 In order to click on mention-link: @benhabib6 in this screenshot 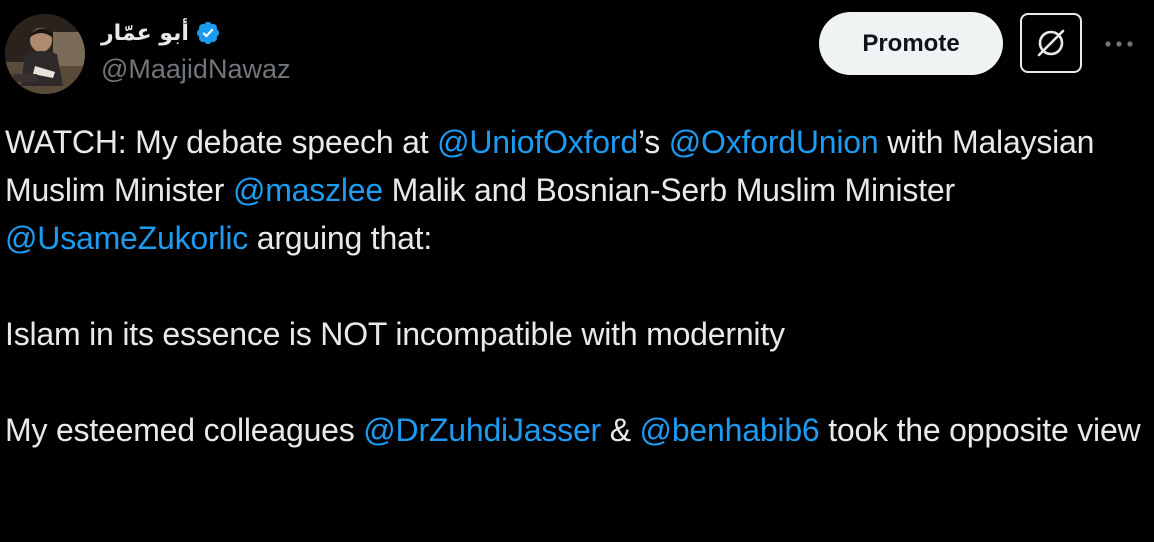, I will do `click(730, 430)`.